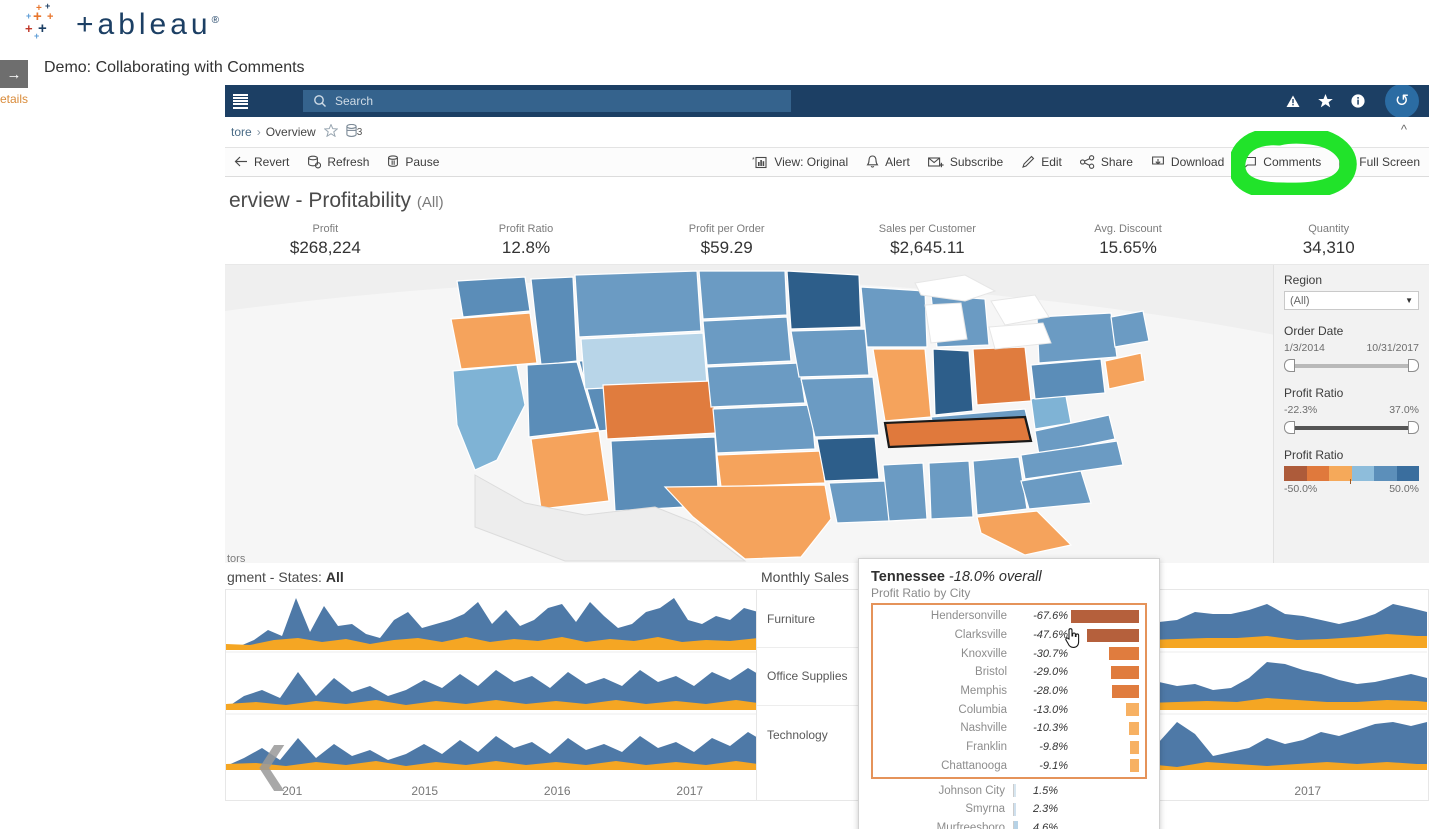 The height and width of the screenshot is (829, 1429). I want to click on toolbar-edit-button: Edit, so click(1041, 162).